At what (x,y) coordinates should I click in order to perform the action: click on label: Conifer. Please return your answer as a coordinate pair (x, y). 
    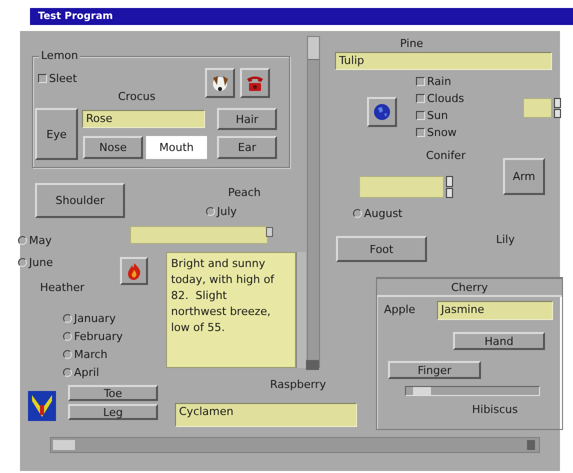
    Looking at the image, I should click on (446, 155).